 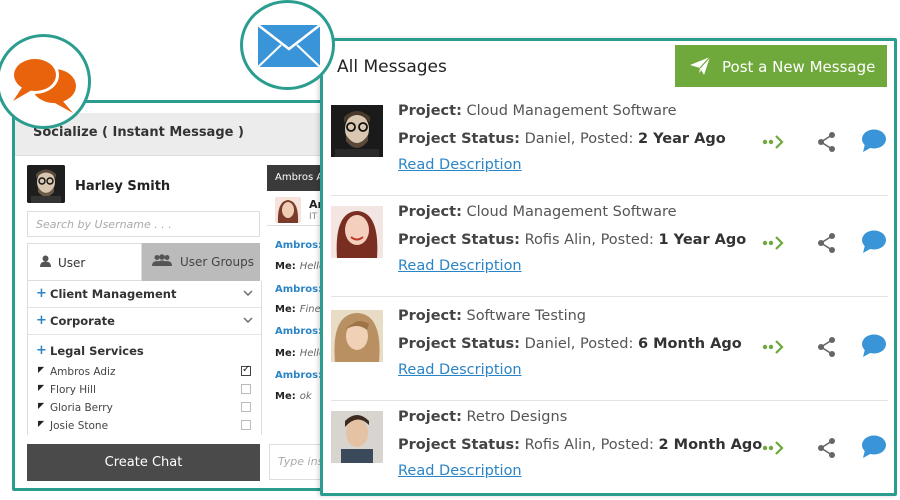 I want to click on chat-panel-title: Socialize ( Instant Message ), so click(x=138, y=132).